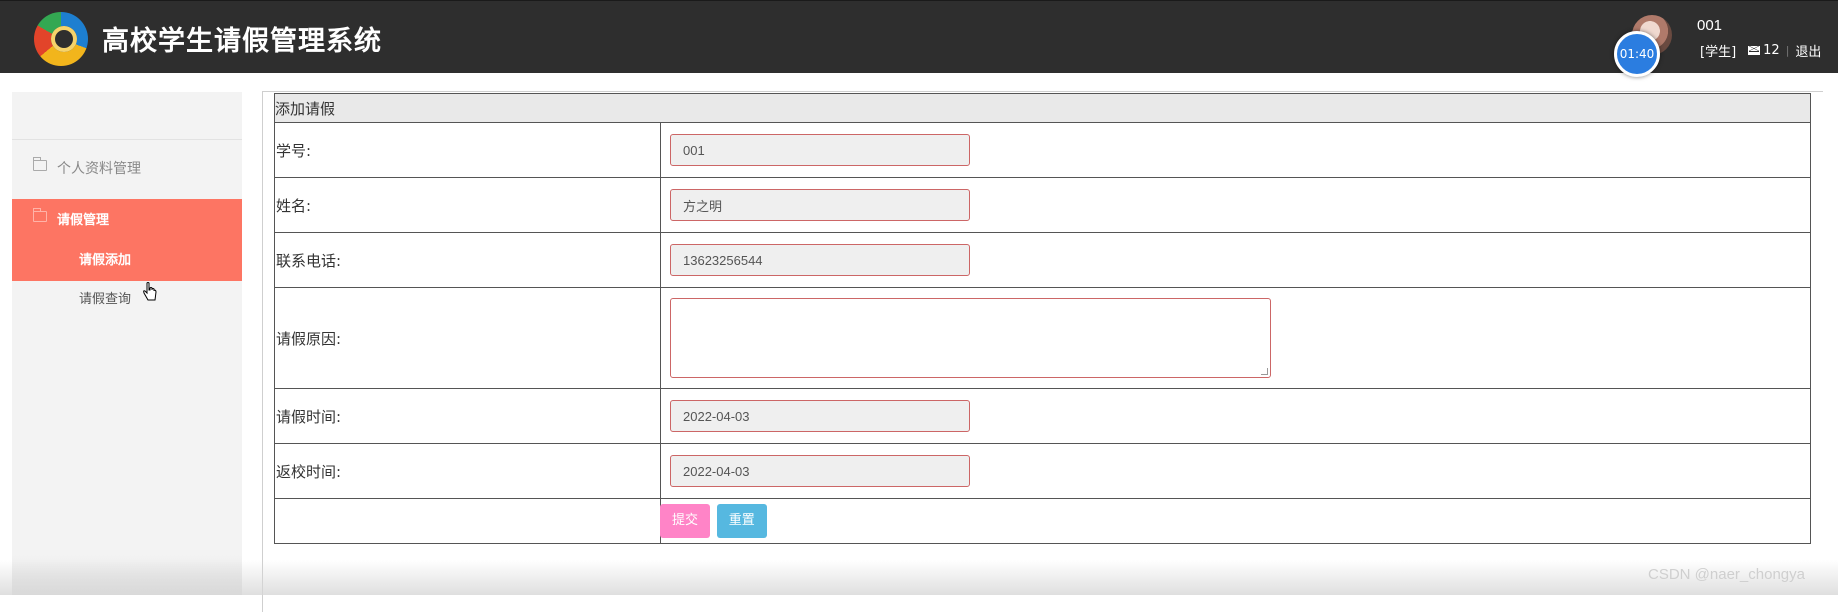 This screenshot has height=612, width=1838. What do you see at coordinates (150, 291) in the screenshot?
I see `hand-cursor-icon` at bounding box center [150, 291].